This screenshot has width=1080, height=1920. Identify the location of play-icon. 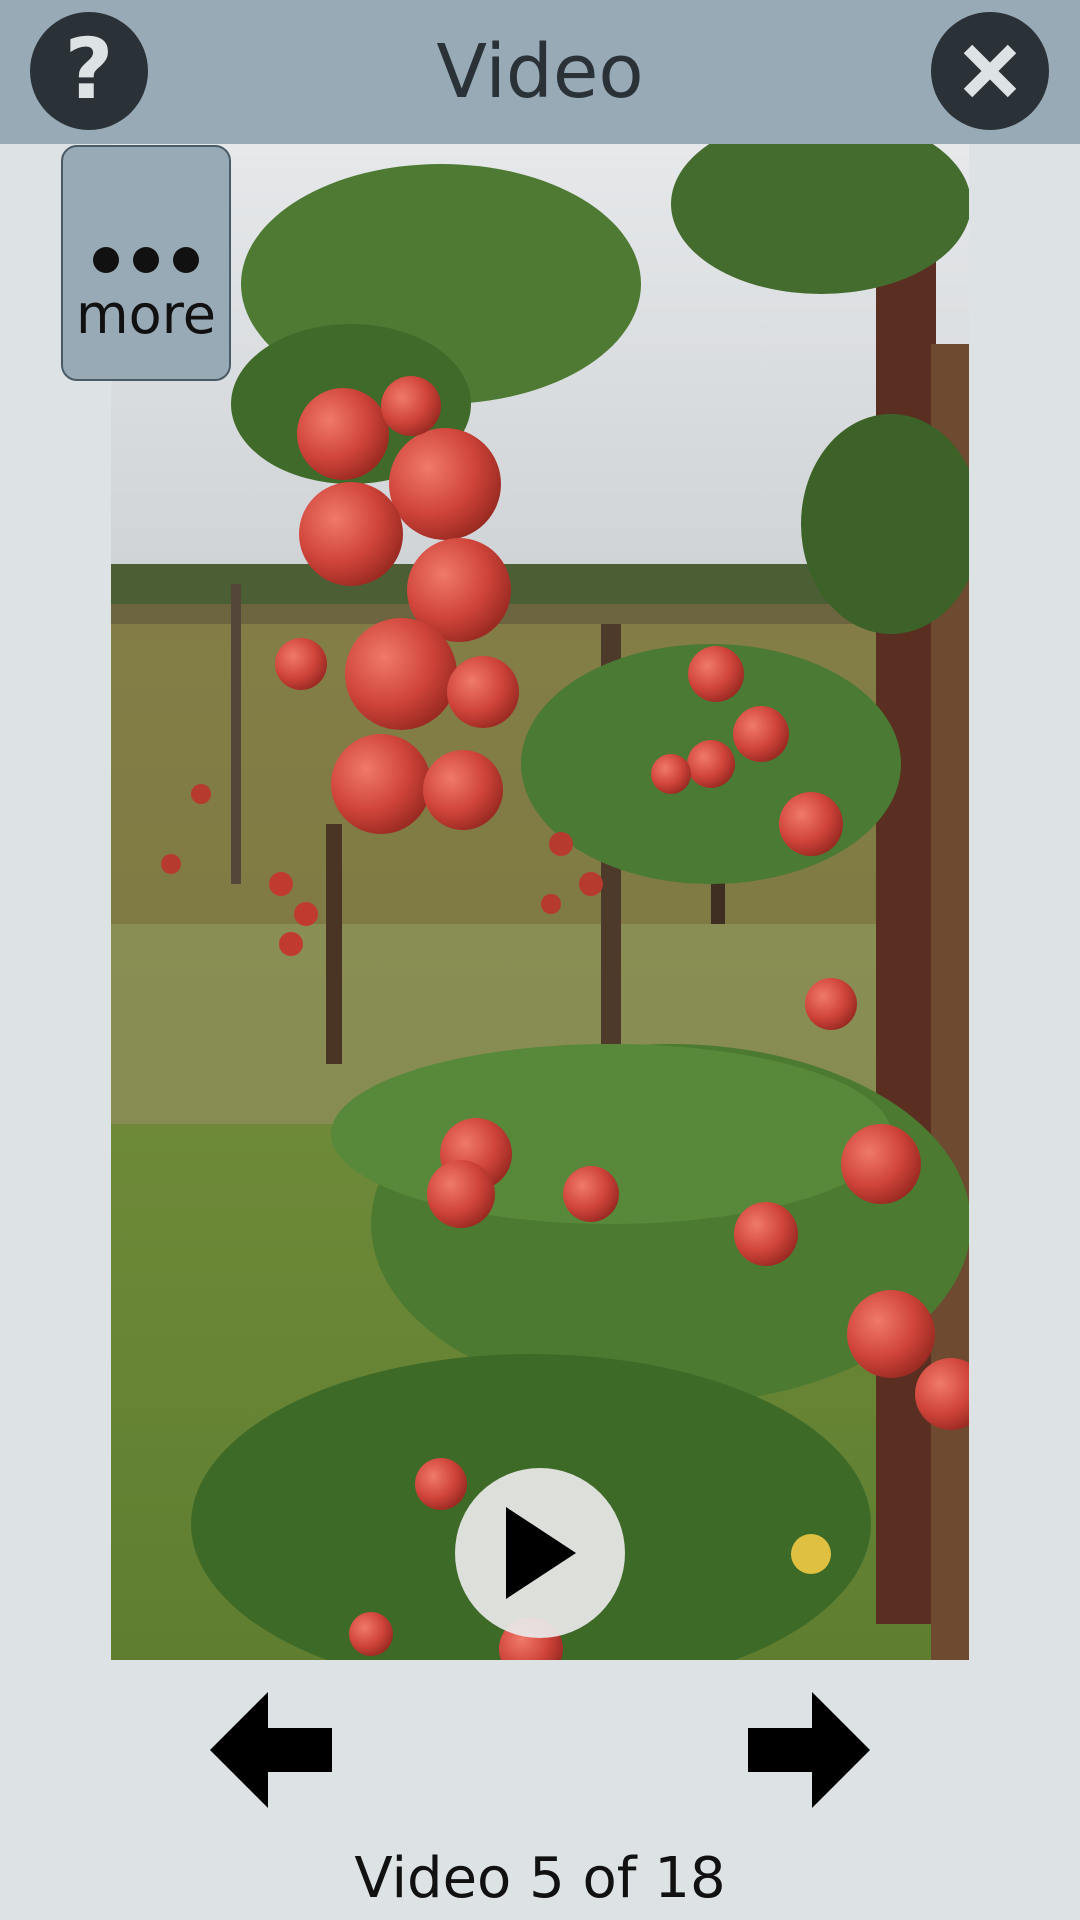
(541, 1553).